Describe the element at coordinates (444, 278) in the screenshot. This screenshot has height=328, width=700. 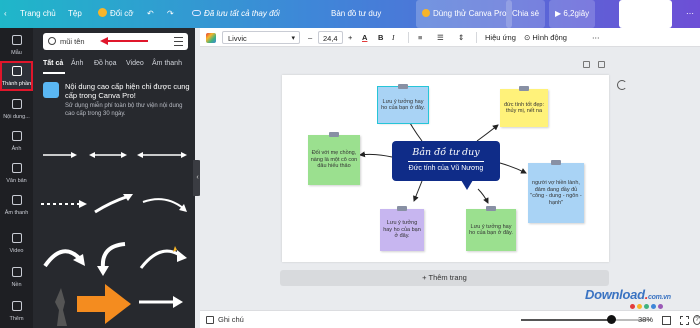
I see `add-page-button: + Thêm trang` at that location.